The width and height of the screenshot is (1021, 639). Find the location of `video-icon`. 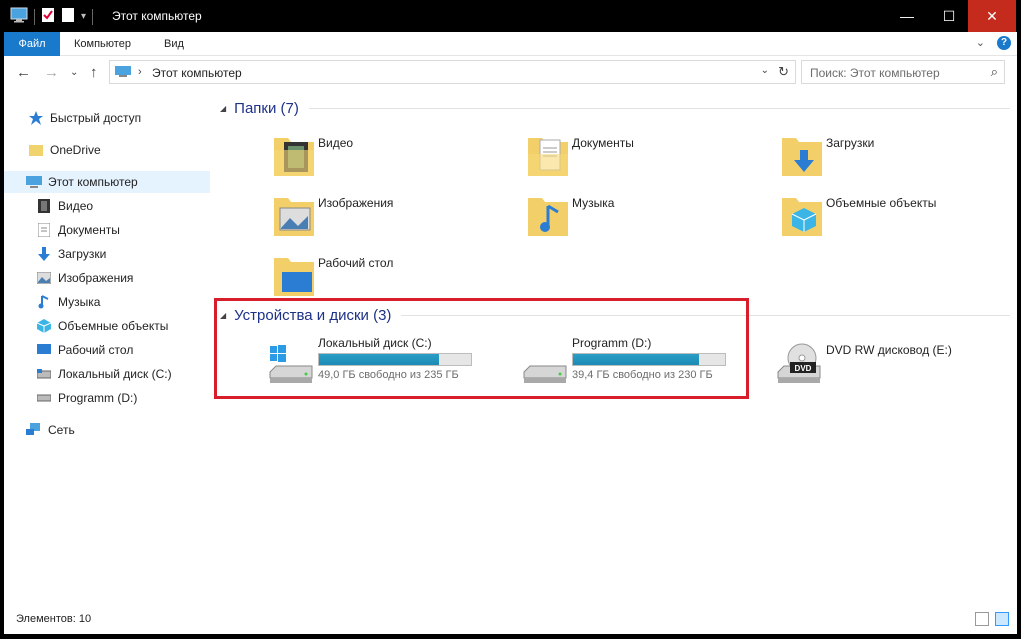

video-icon is located at coordinates (44, 206).